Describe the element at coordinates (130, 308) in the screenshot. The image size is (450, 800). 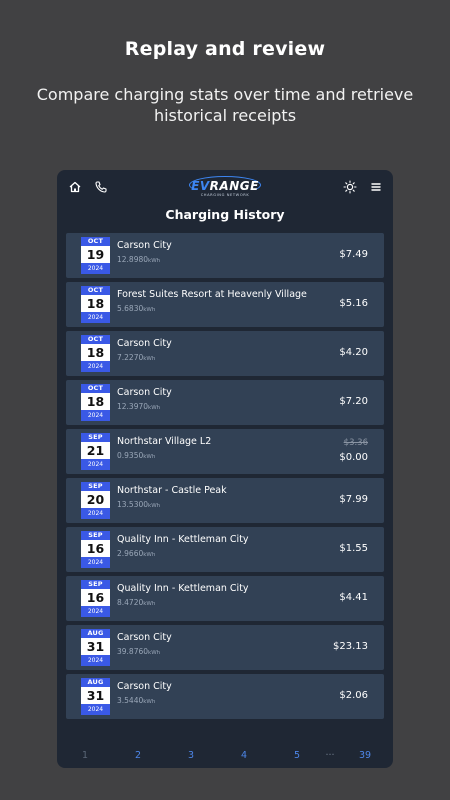
I see `energy-value: 5.6830` at that location.